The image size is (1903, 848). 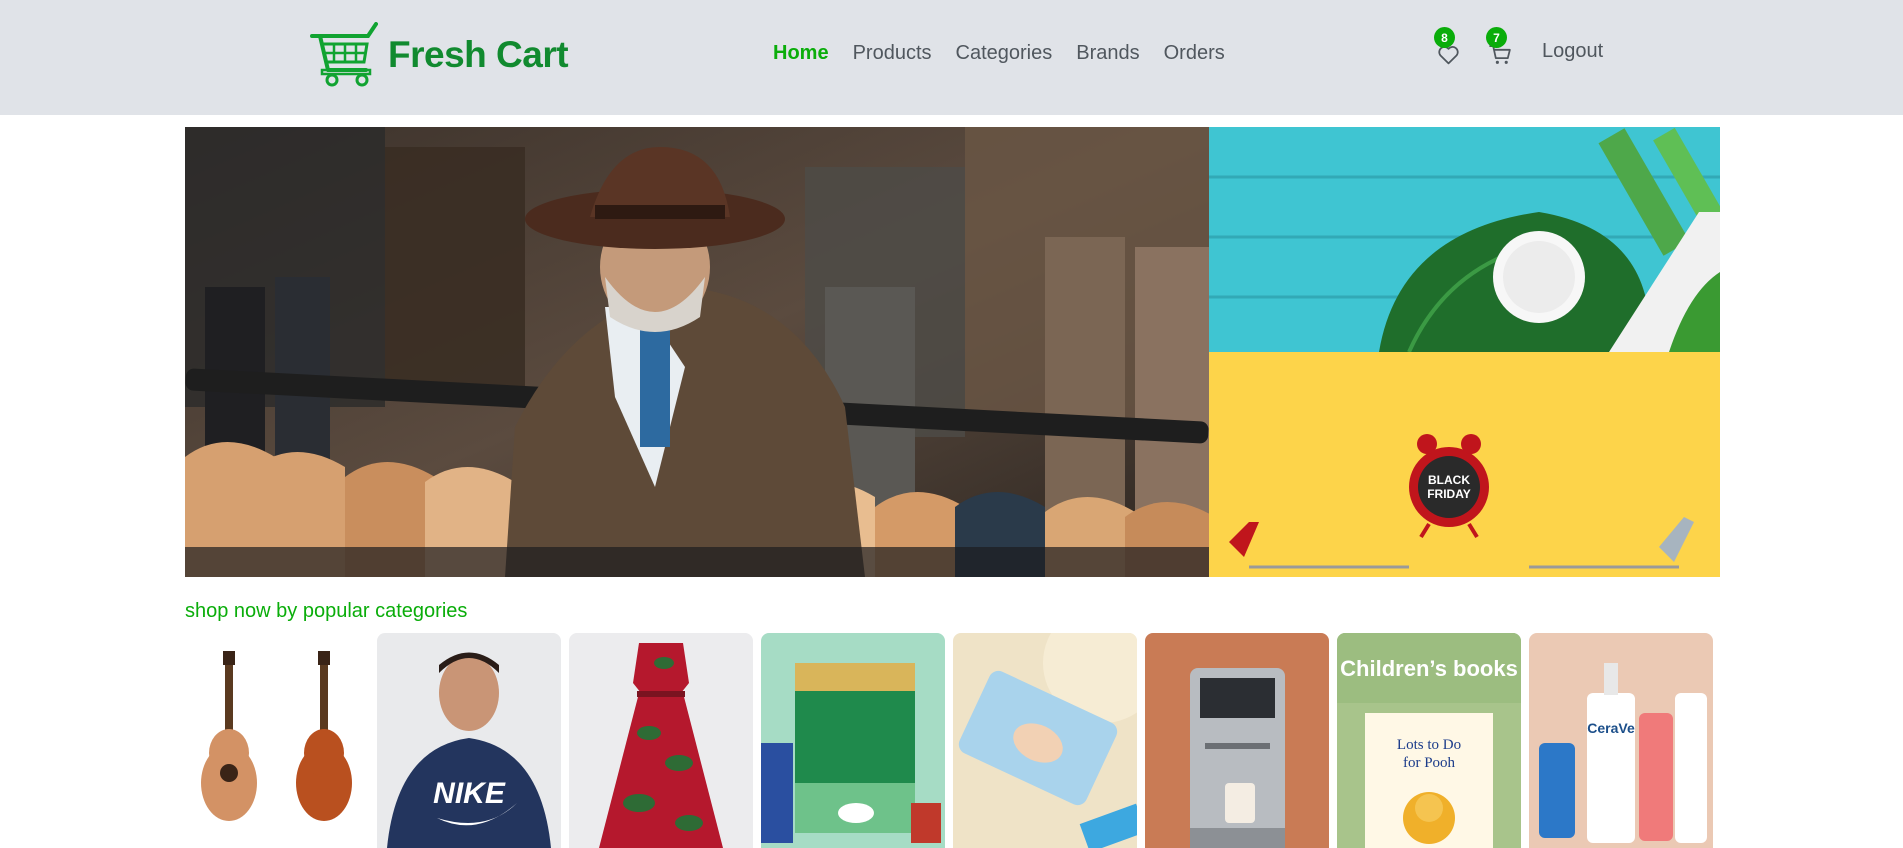 I want to click on category-card-womens-fashion, so click(x=661, y=740).